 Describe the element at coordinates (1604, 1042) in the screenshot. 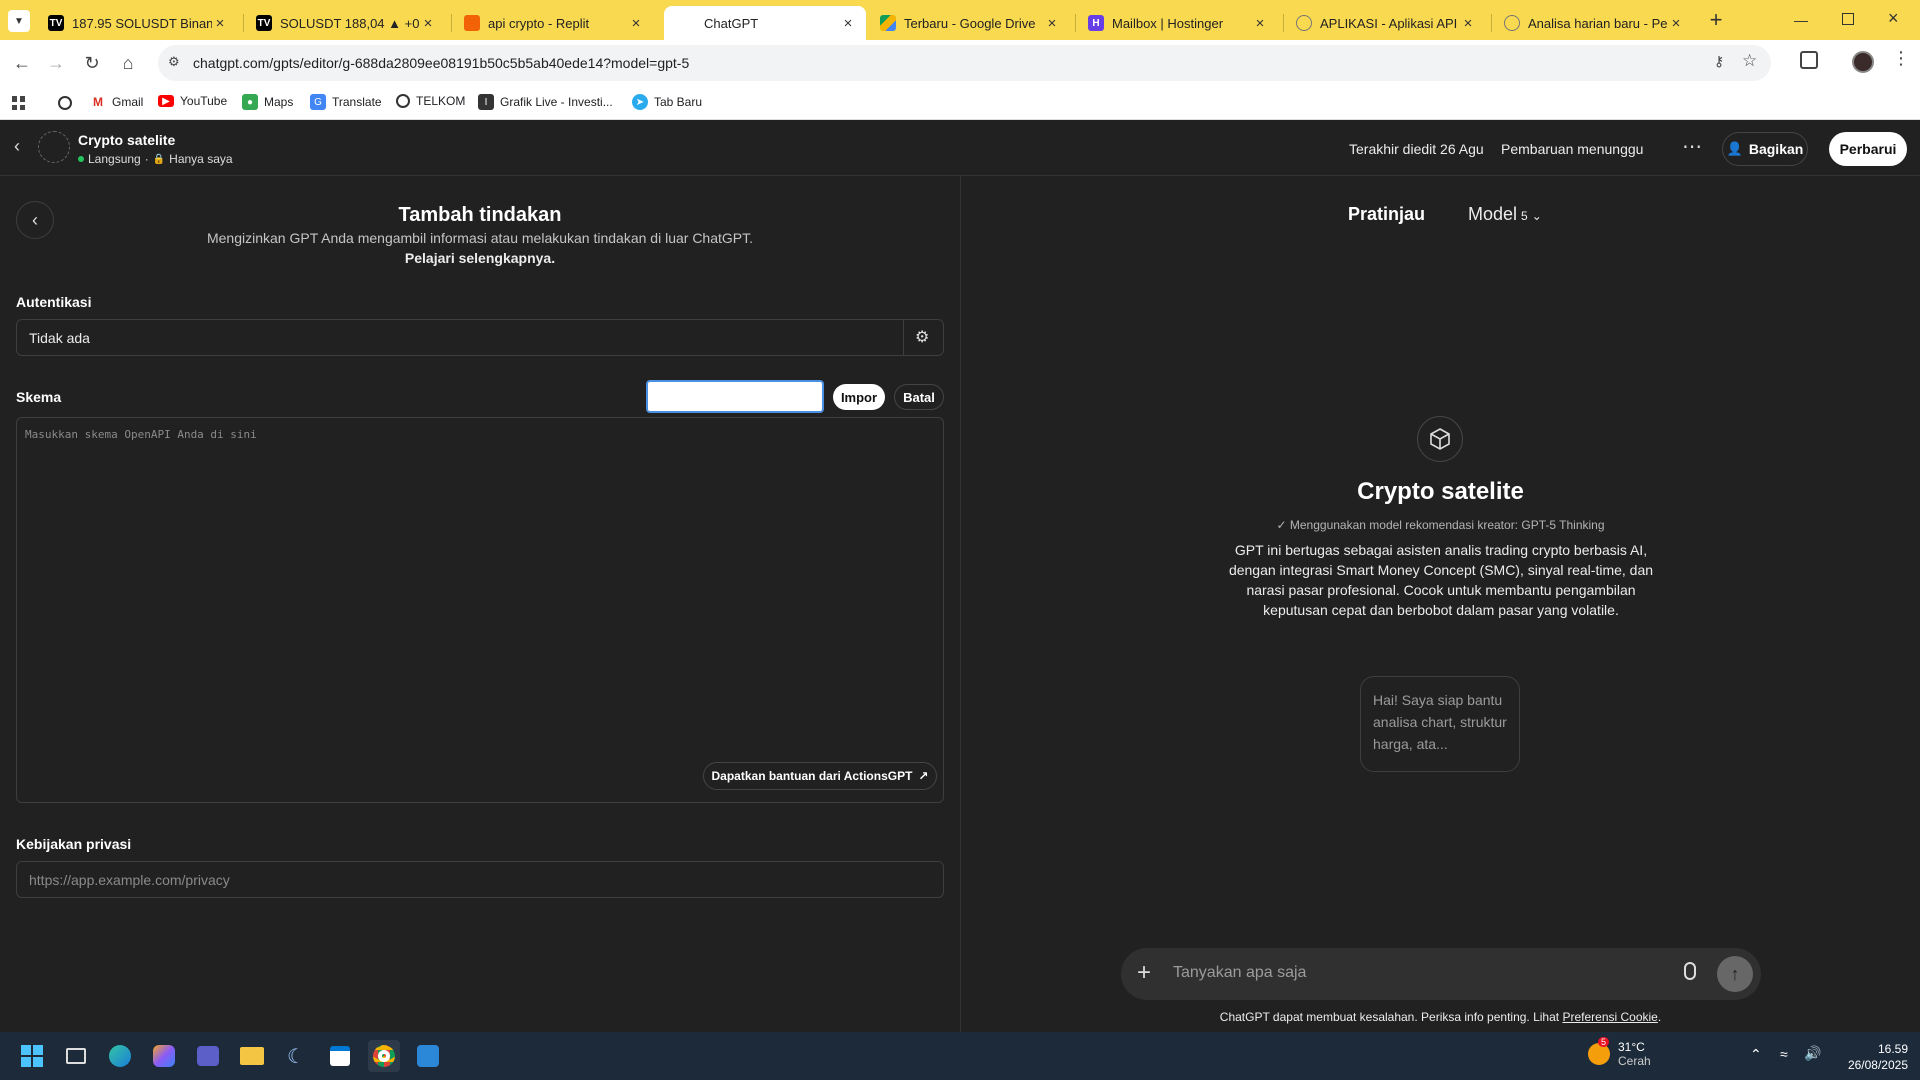

I see `weather-badge: 5` at that location.